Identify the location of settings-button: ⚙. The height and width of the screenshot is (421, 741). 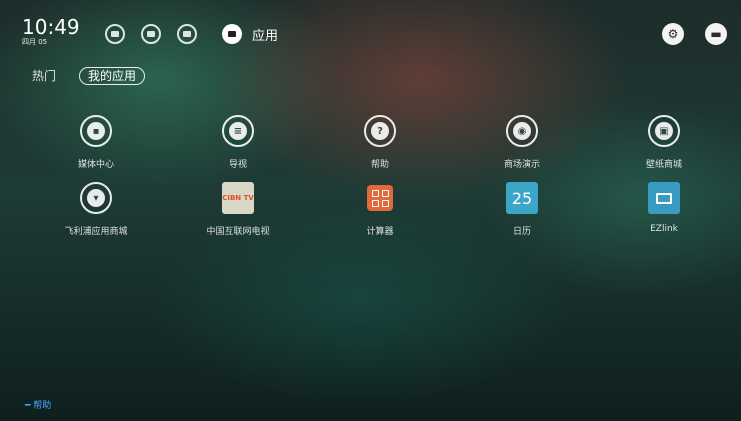
(673, 34).